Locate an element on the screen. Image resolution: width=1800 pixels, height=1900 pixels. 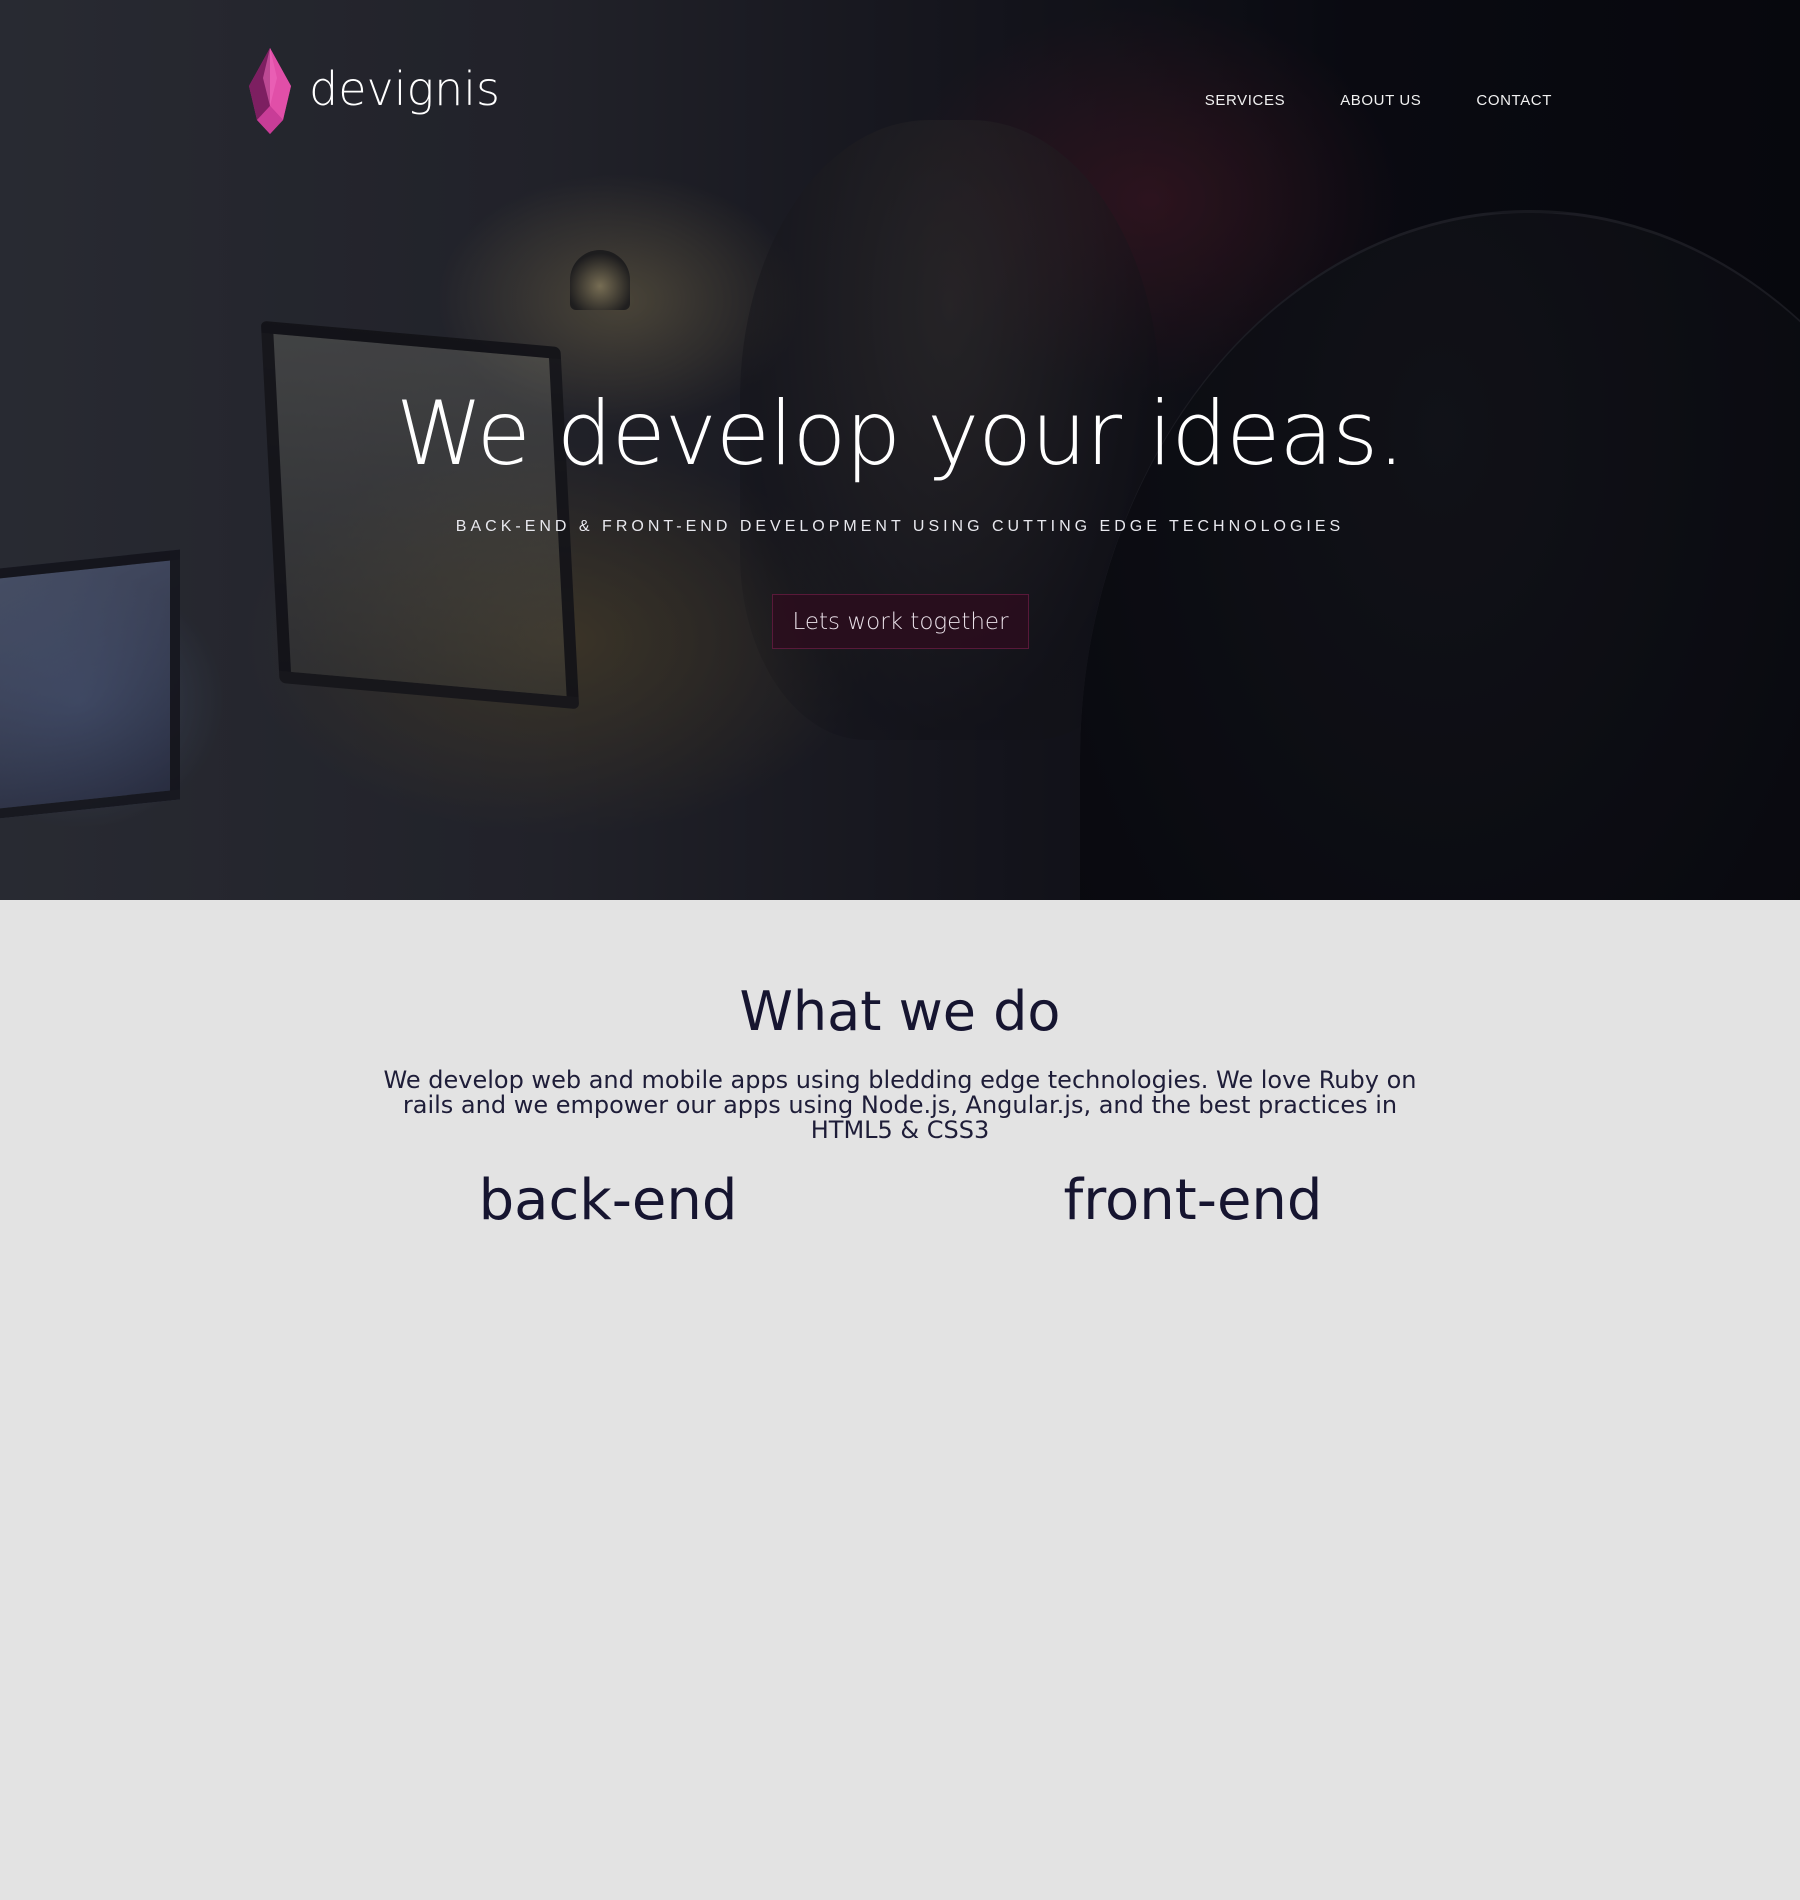
logo-link: devignis is located at coordinates (373, 91).